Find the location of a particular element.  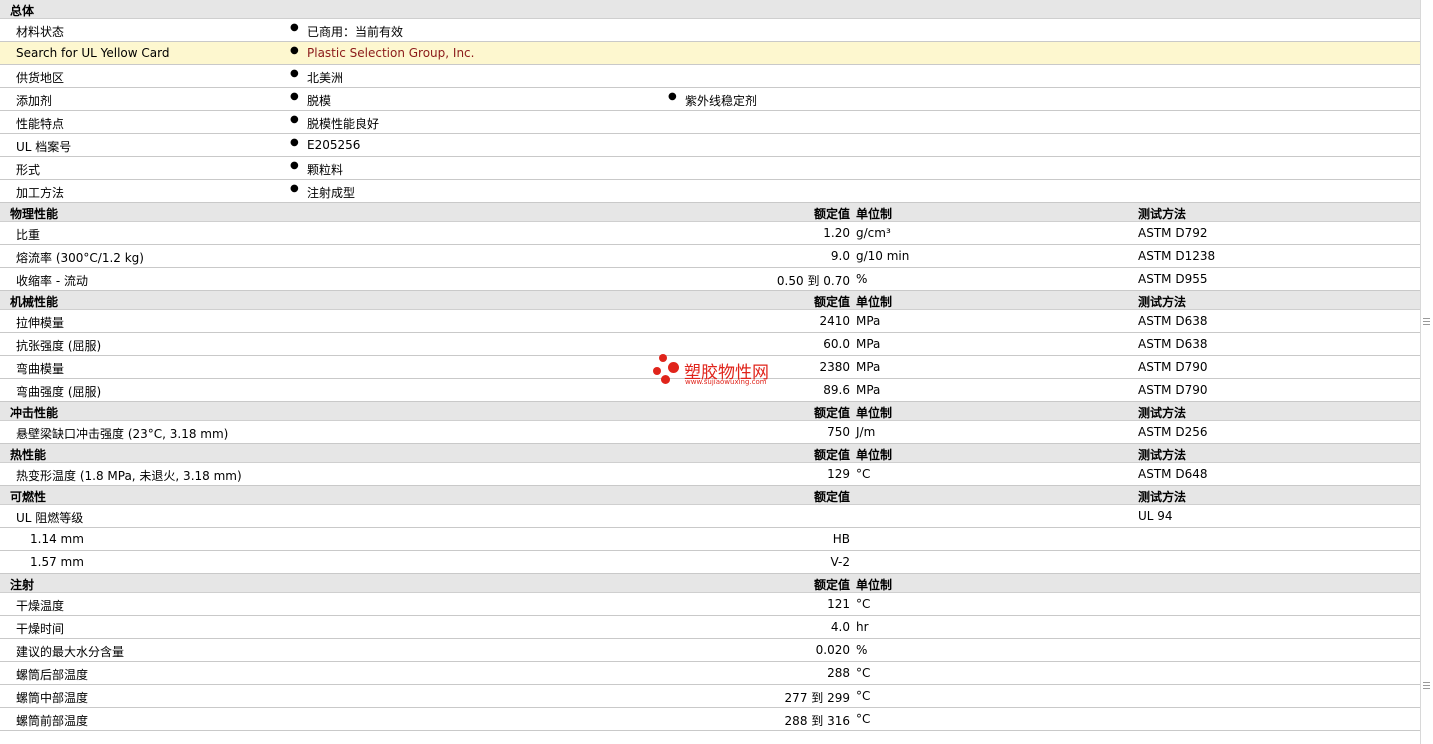

property-label: 比重 is located at coordinates (28, 235).